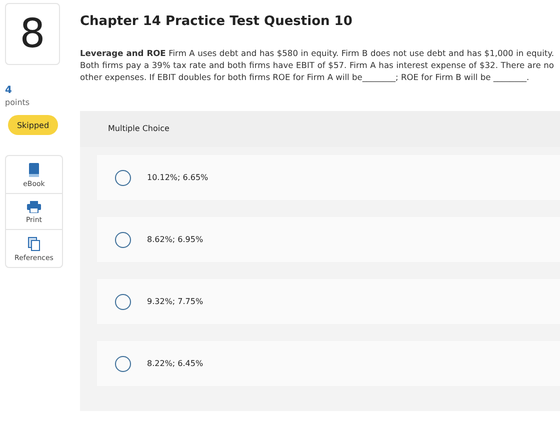 This screenshot has width=560, height=435. I want to click on status-badge: Skipped, so click(33, 125).